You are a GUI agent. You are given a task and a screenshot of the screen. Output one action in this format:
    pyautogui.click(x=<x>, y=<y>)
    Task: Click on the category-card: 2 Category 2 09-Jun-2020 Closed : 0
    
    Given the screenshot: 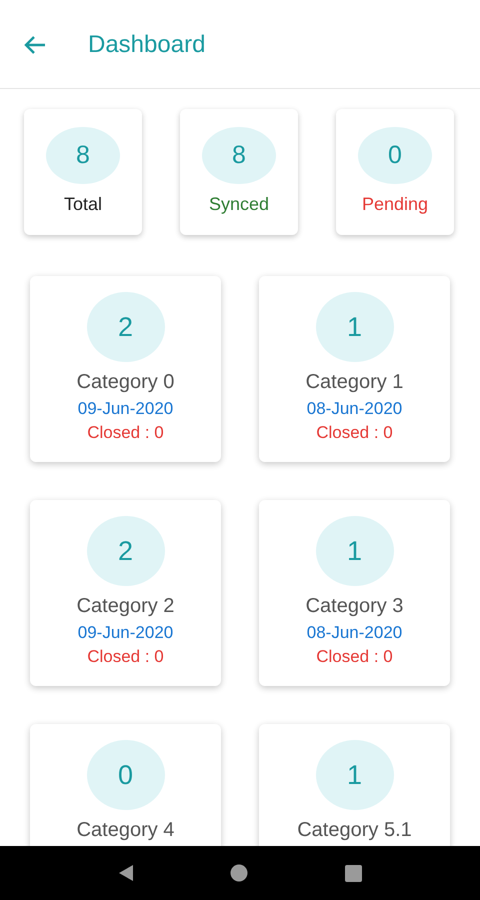 What is the action you would take?
    pyautogui.click(x=125, y=593)
    